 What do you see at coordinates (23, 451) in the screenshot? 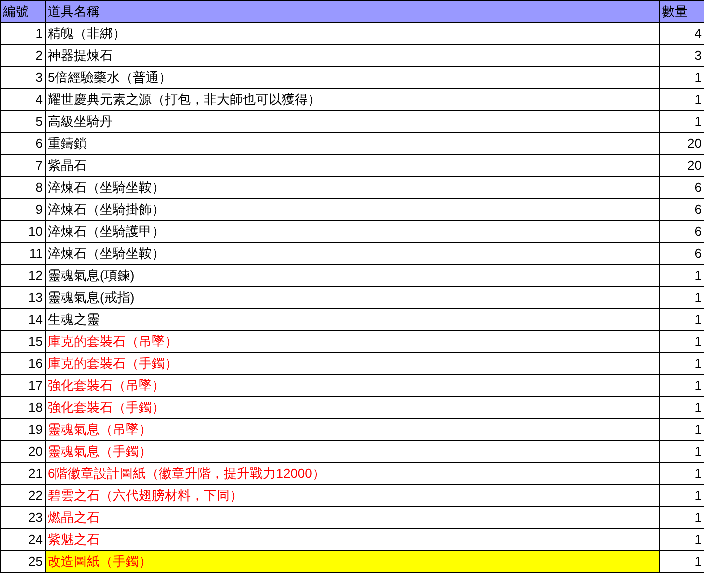
I see `number-cell: 20` at bounding box center [23, 451].